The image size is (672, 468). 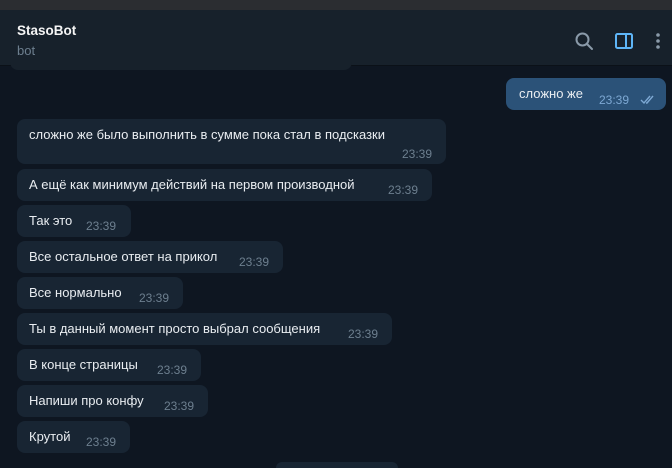 What do you see at coordinates (26, 50) in the screenshot?
I see `chat-status: bot` at bounding box center [26, 50].